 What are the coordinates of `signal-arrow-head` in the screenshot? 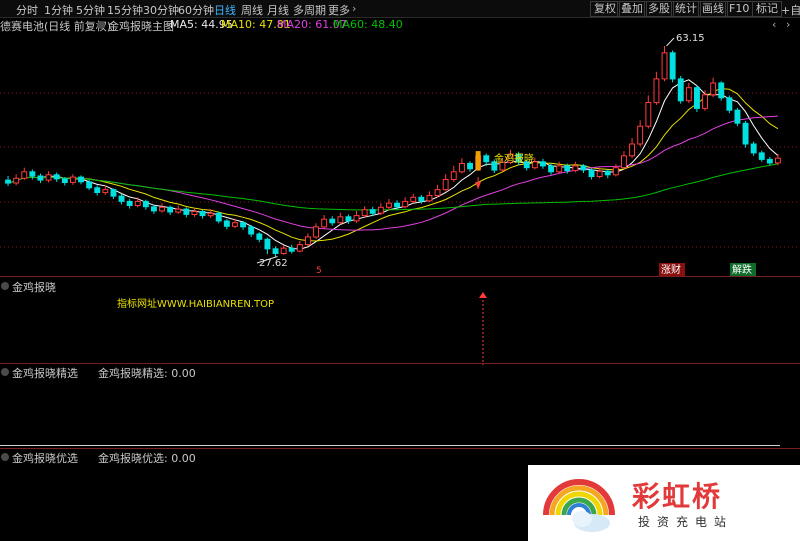 It's located at (478, 185).